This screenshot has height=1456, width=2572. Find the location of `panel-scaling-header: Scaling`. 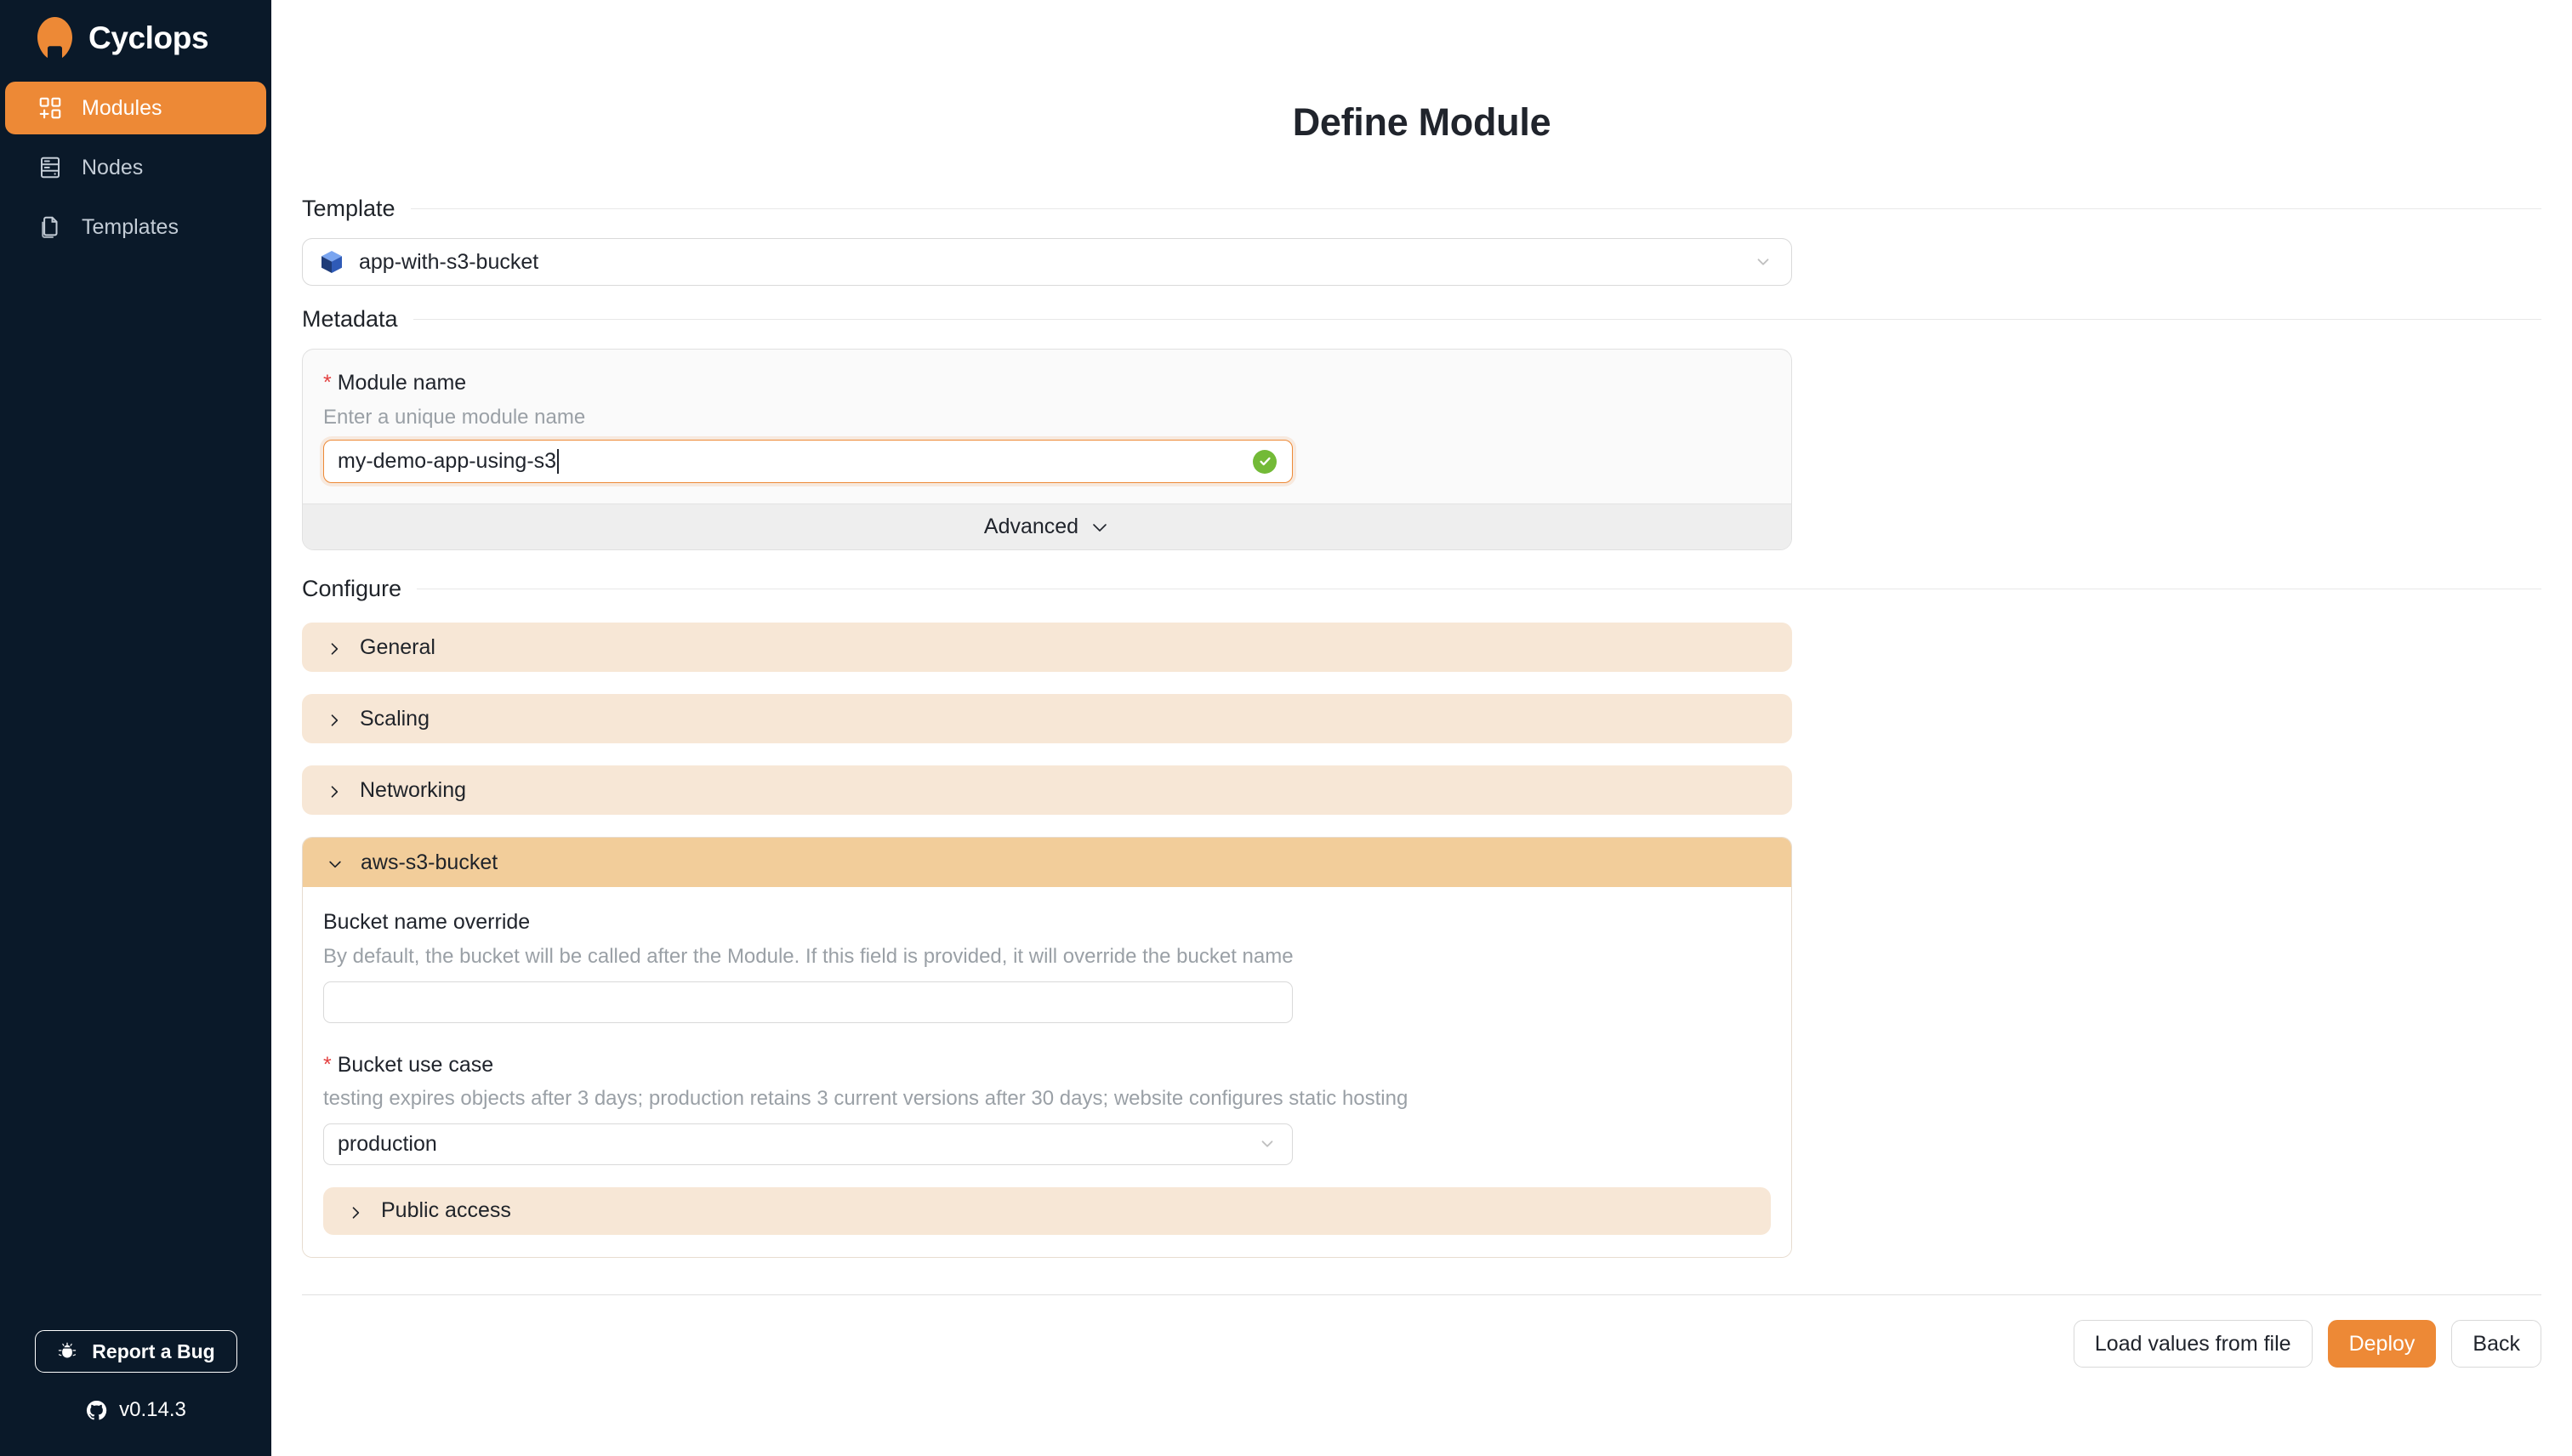

panel-scaling-header: Scaling is located at coordinates (1047, 719).